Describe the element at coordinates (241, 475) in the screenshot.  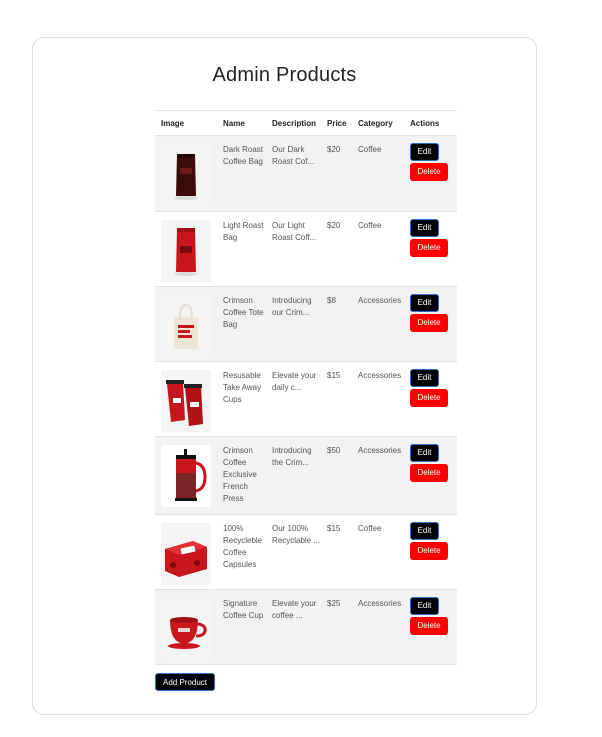
I see `product-name: Crimson Coffee Exclusive French Press` at that location.